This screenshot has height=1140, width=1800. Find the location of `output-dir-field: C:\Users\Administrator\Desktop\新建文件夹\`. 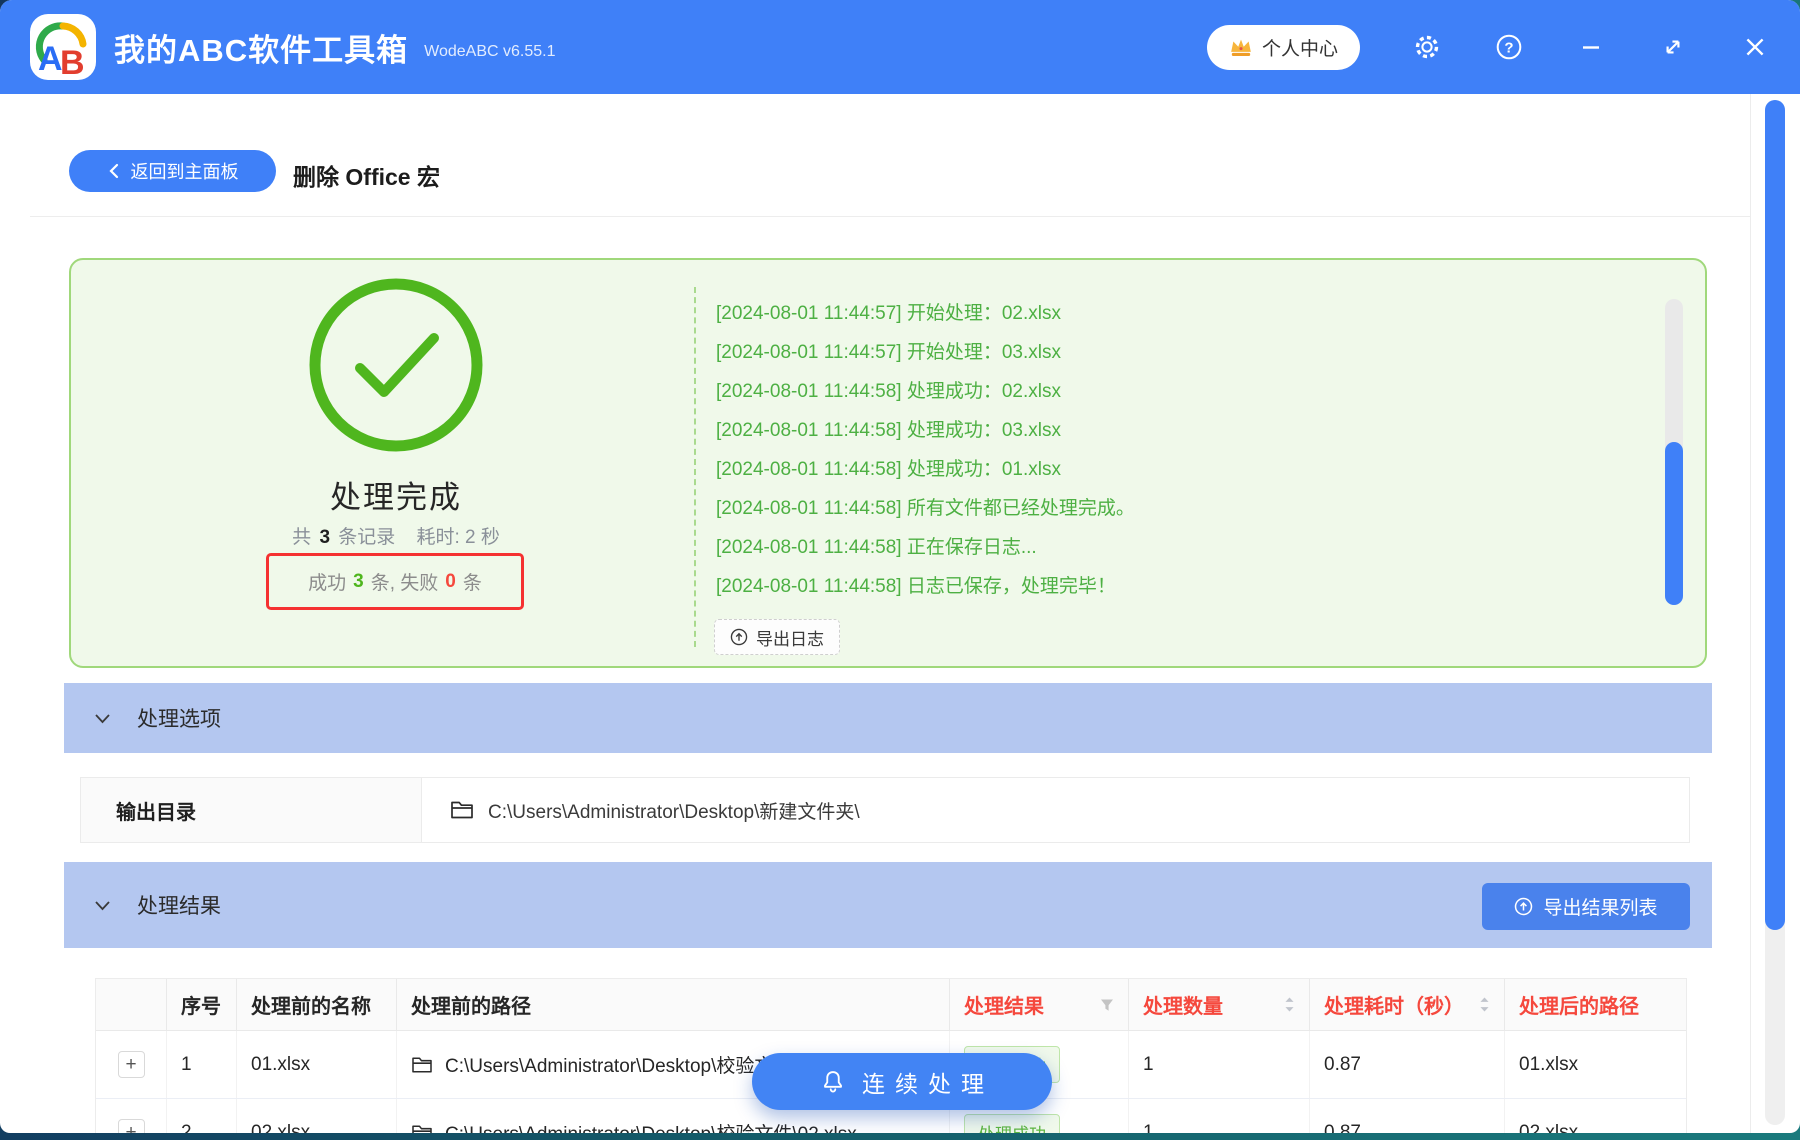

output-dir-field: C:\Users\Administrator\Desktop\新建文件夹\ is located at coordinates (1055, 810).